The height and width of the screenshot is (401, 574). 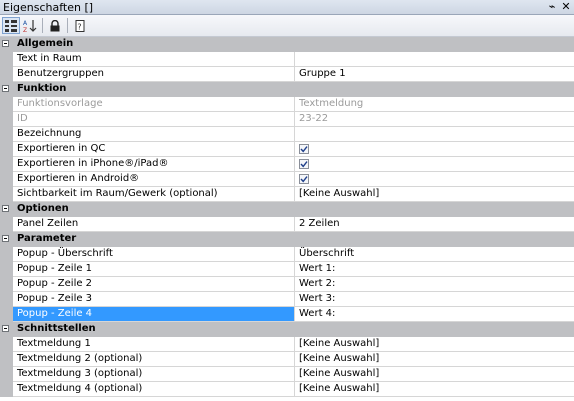 What do you see at coordinates (11, 25) in the screenshot?
I see `categorized-view-button` at bounding box center [11, 25].